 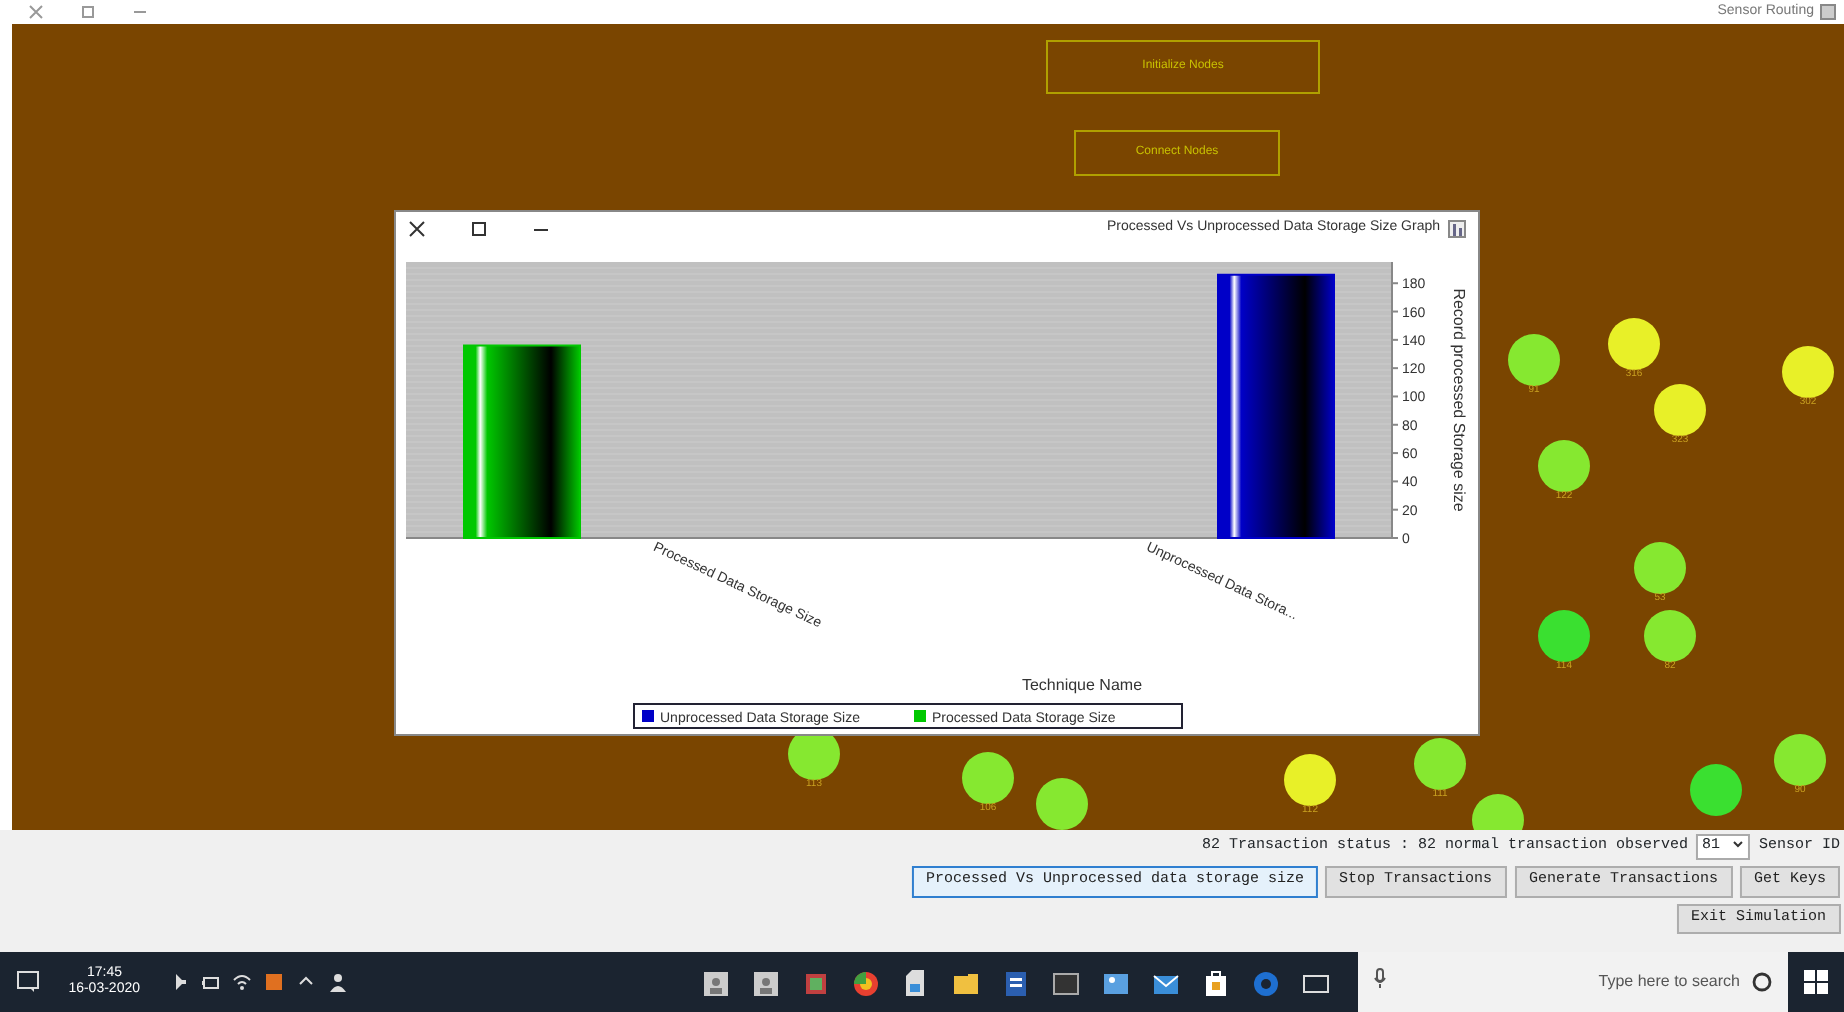 I want to click on wifi-icon, so click(x=241, y=982).